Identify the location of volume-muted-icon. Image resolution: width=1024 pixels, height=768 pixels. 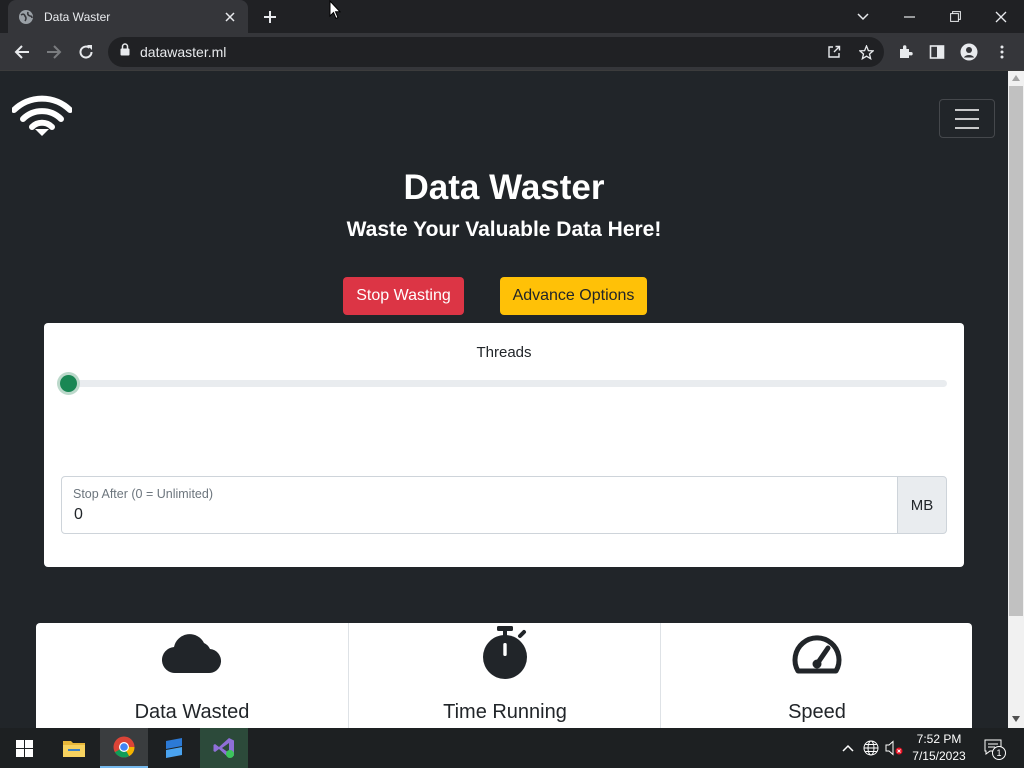
(894, 748).